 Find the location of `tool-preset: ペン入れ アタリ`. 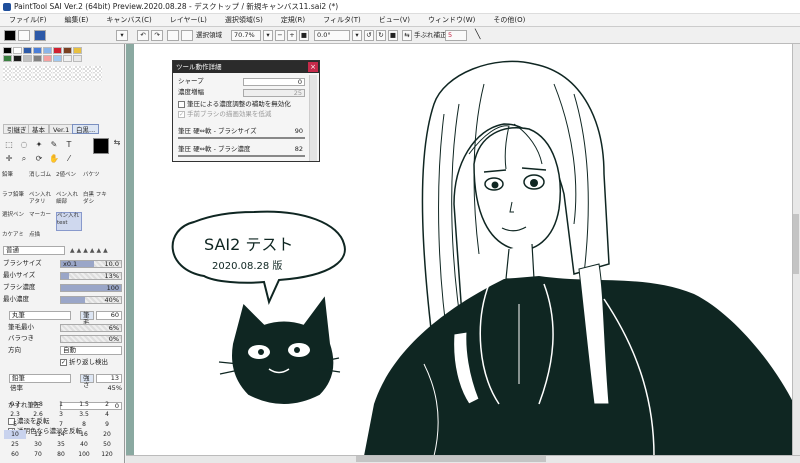

tool-preset: ペン入れ アタリ is located at coordinates (42, 201).